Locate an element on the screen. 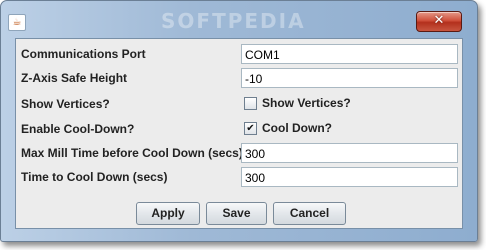 The image size is (486, 250). watermark: SOFTPEDIA is located at coordinates (233, 21).